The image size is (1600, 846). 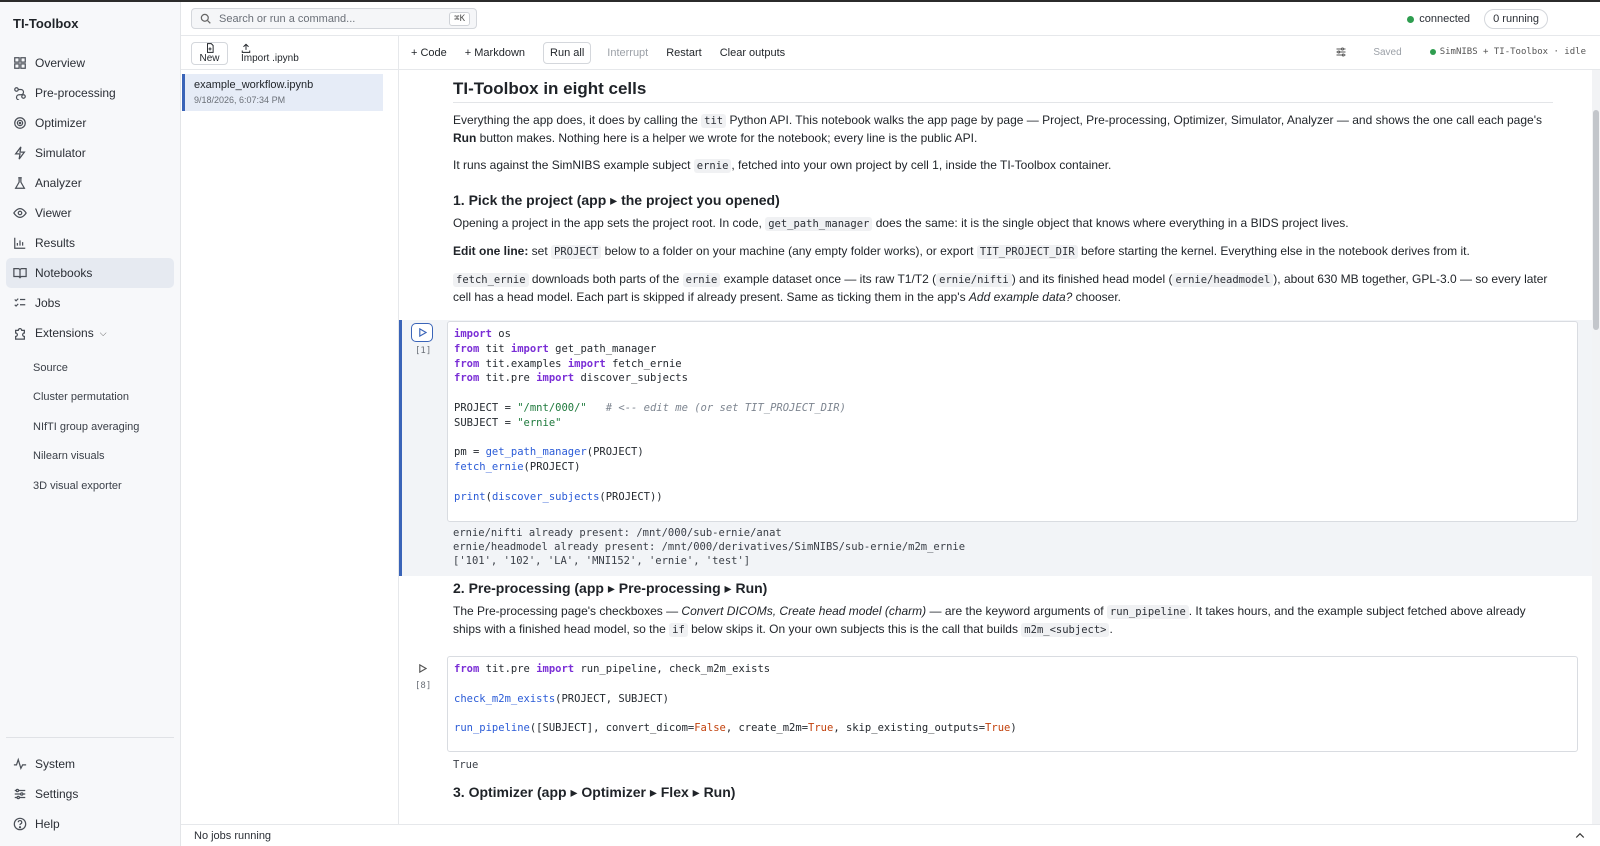 What do you see at coordinates (246, 48) in the screenshot?
I see `upload-icon` at bounding box center [246, 48].